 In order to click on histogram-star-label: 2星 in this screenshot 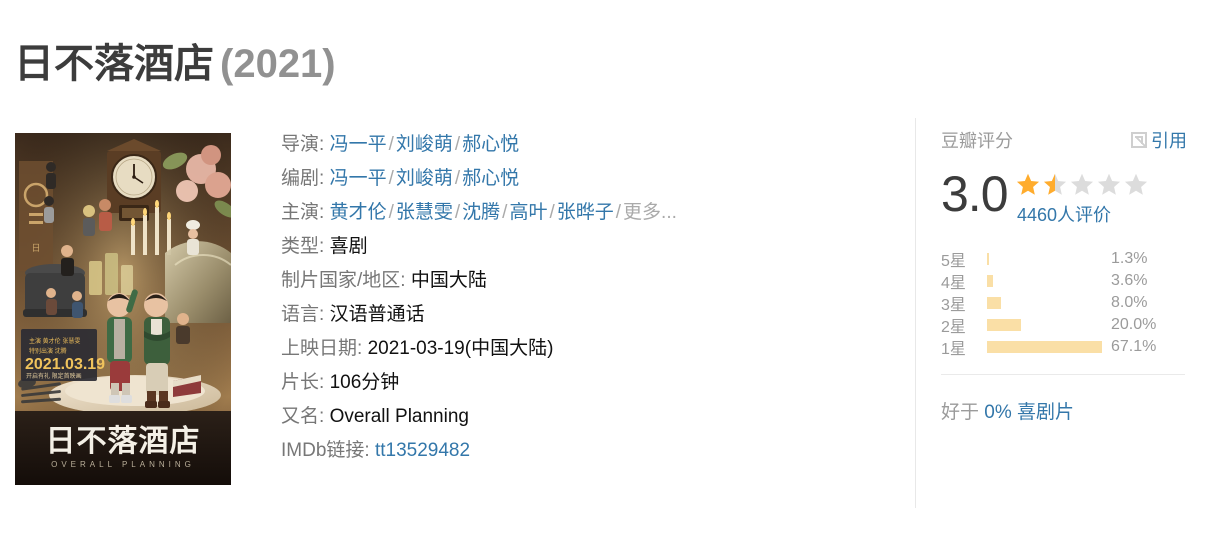, I will do `click(964, 325)`.